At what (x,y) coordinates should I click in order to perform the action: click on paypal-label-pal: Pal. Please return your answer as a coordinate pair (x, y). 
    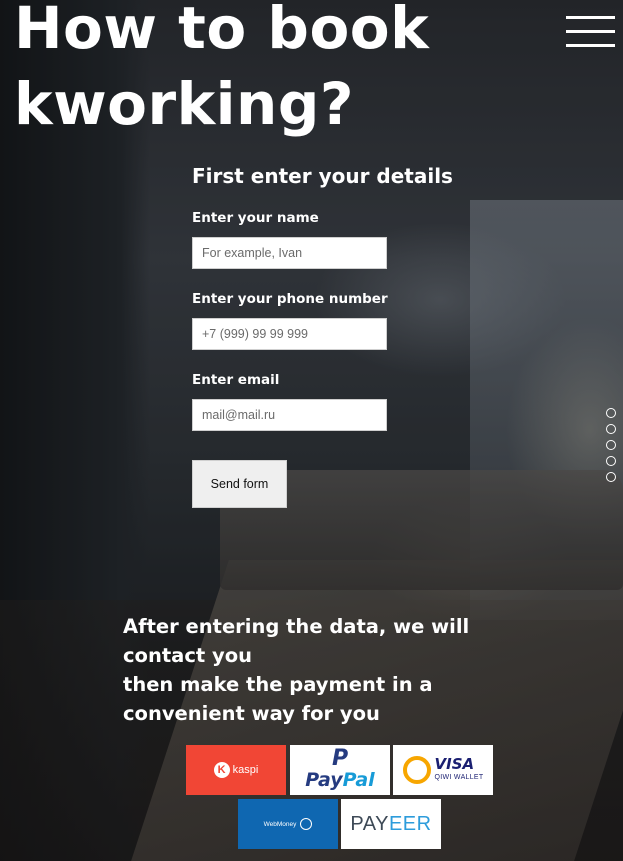
    Looking at the image, I should click on (358, 780).